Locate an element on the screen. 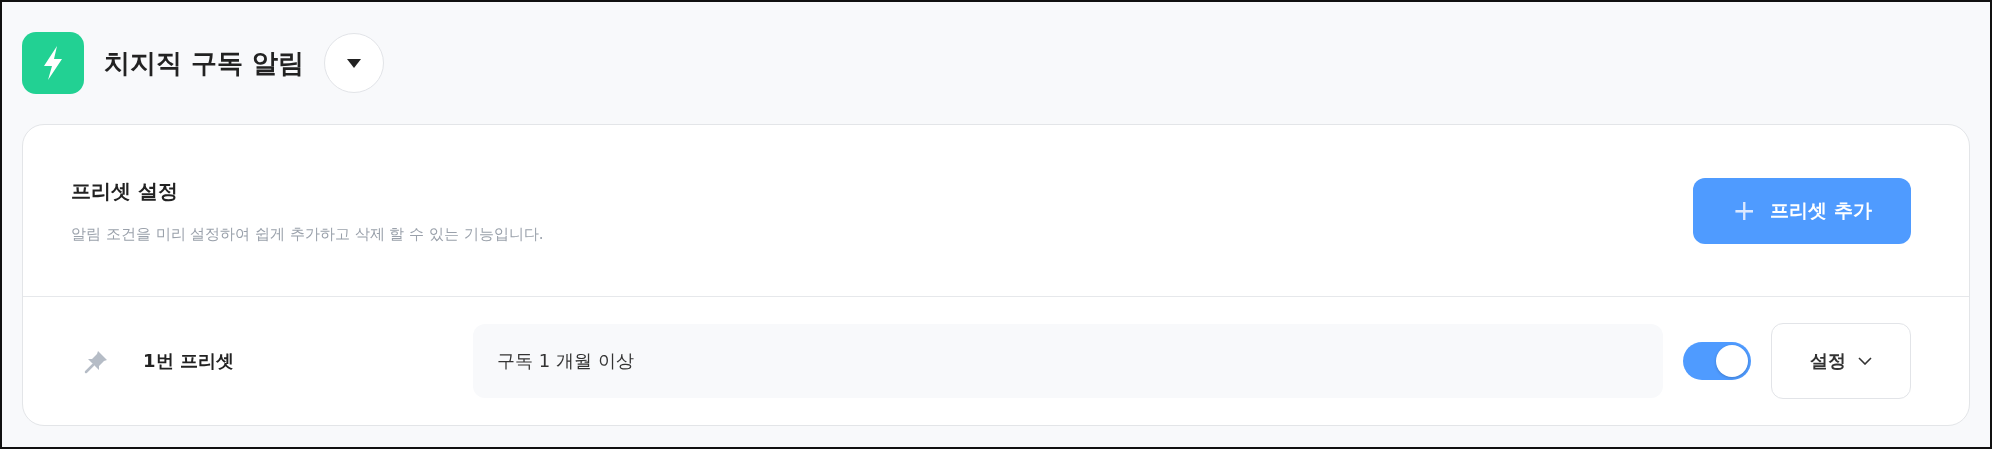 This screenshot has width=1992, height=449. caret-icon is located at coordinates (354, 63).